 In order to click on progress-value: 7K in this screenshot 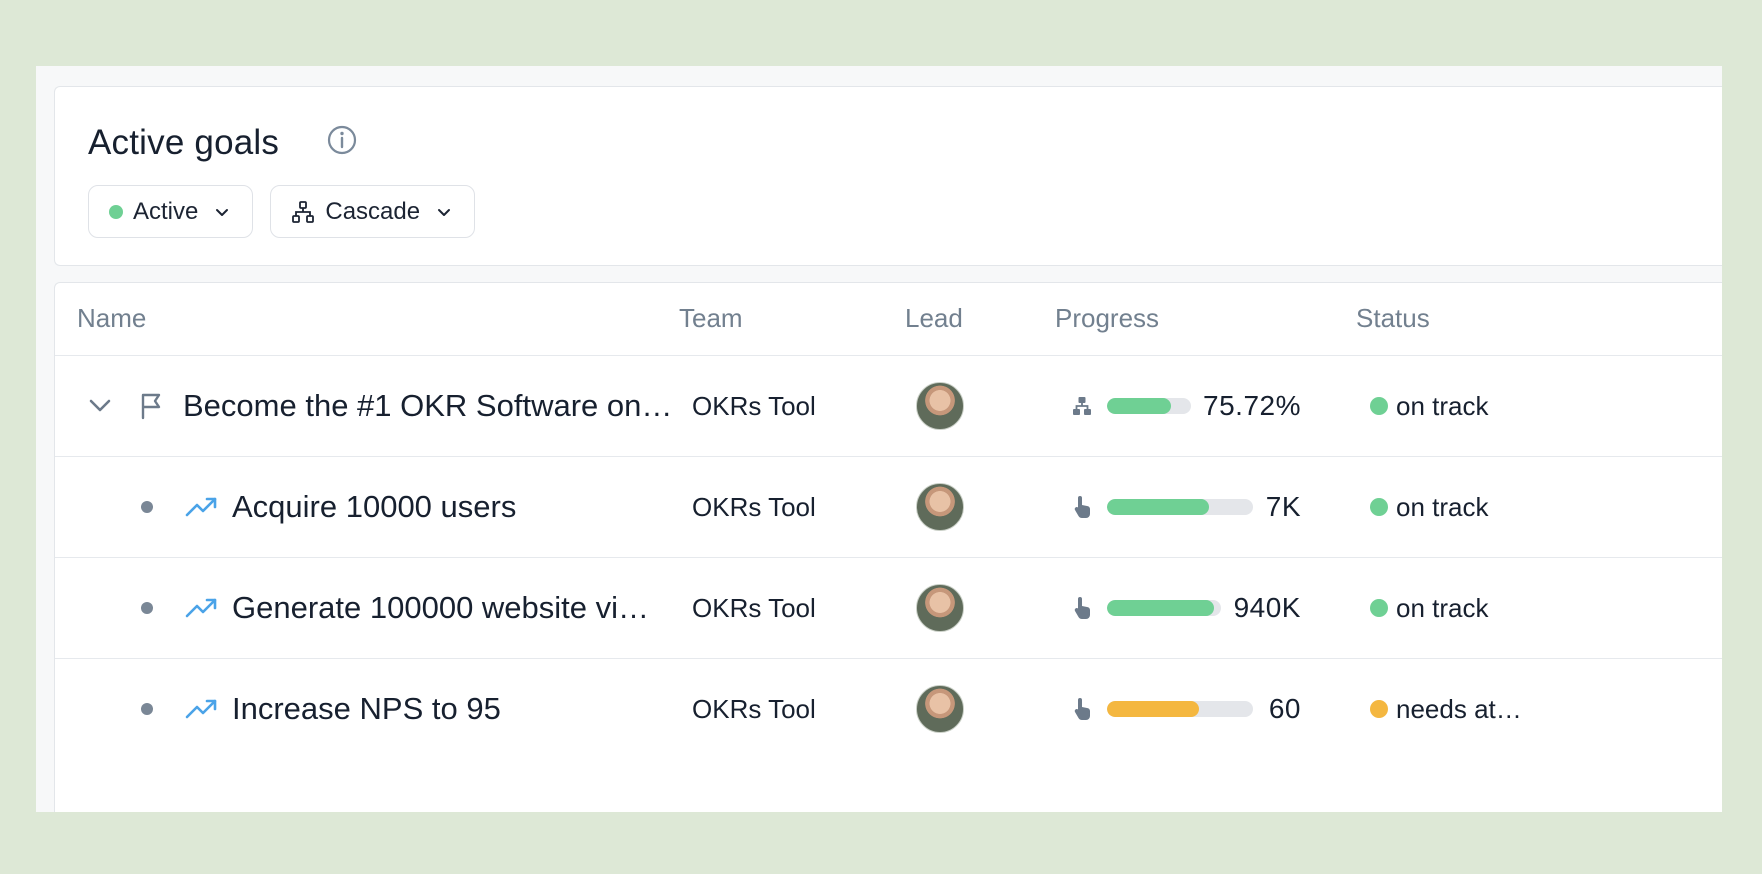, I will do `click(1283, 506)`.